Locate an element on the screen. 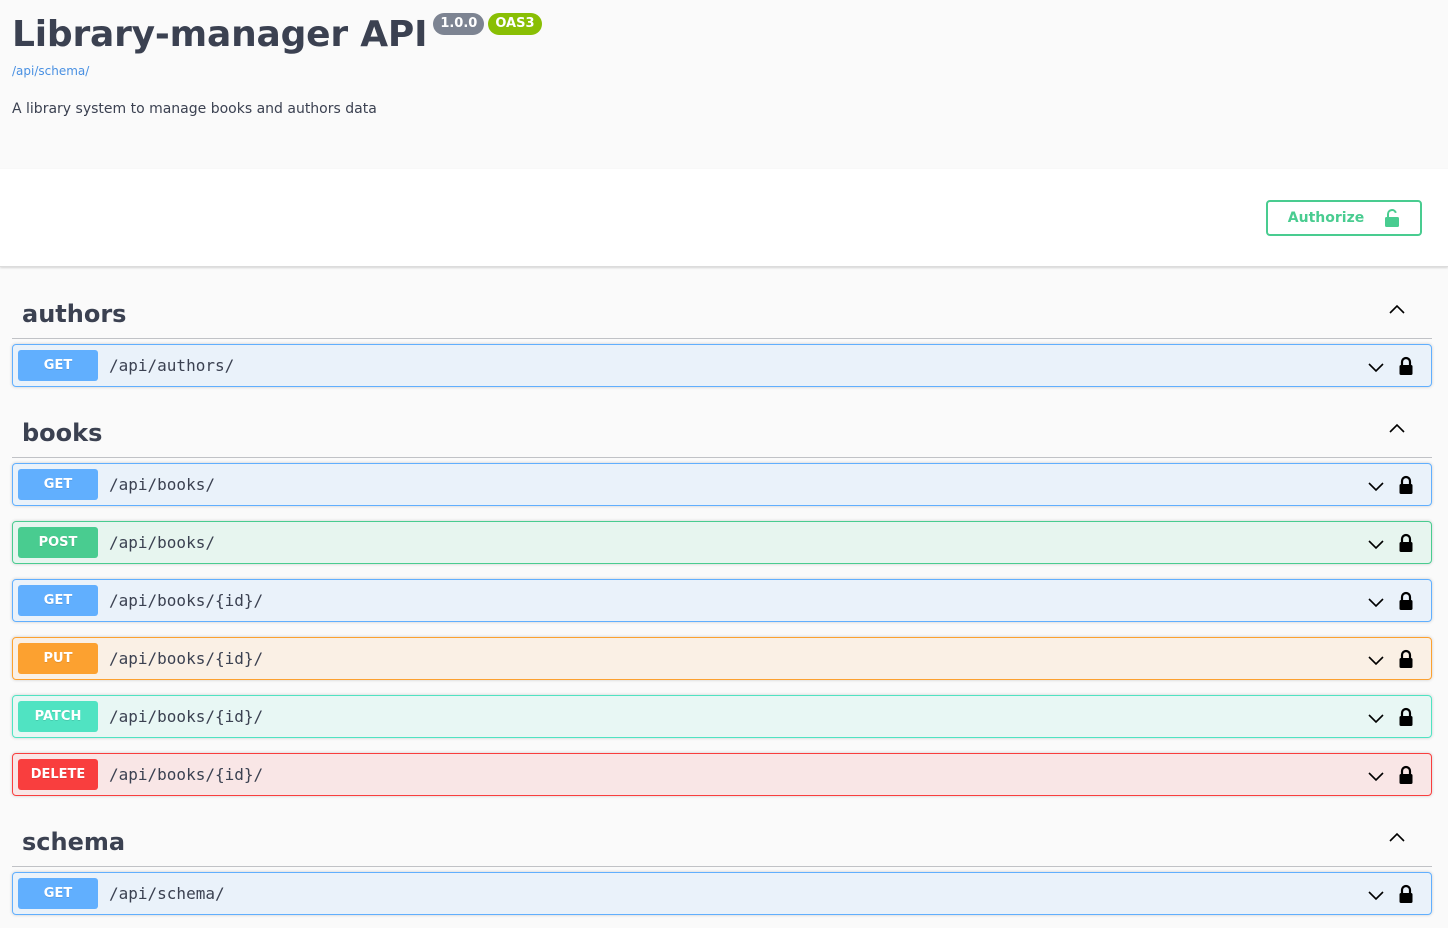 This screenshot has width=1448, height=928. api-title: Library-manager API is located at coordinates (220, 34).